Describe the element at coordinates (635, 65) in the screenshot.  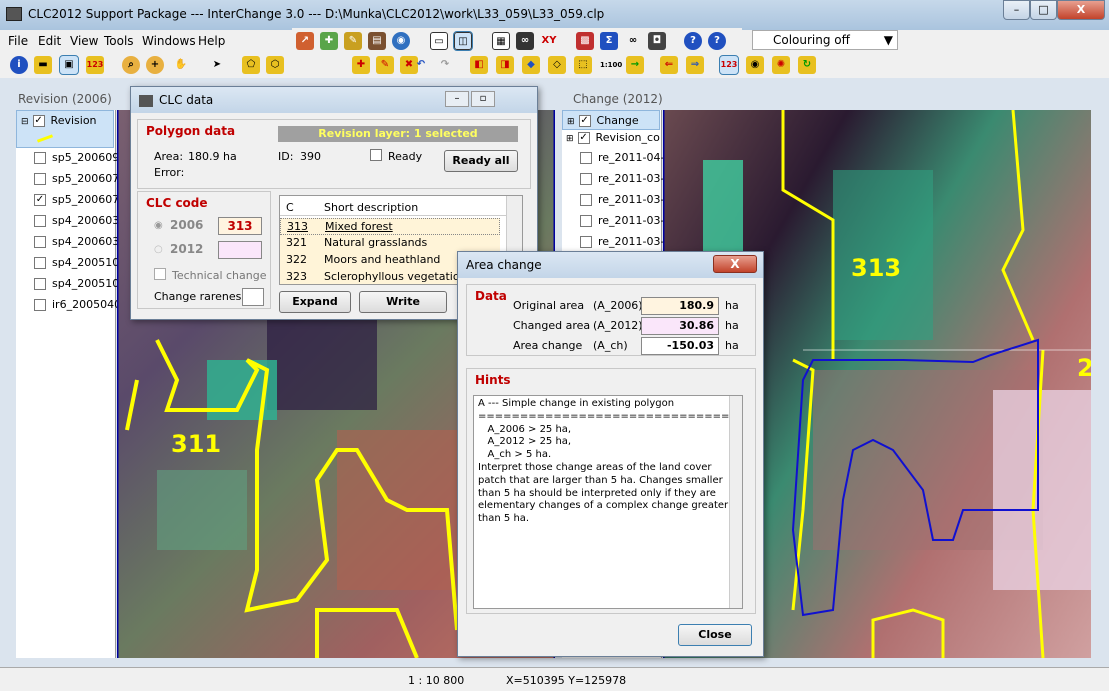
I see `move-right-icon: →` at that location.